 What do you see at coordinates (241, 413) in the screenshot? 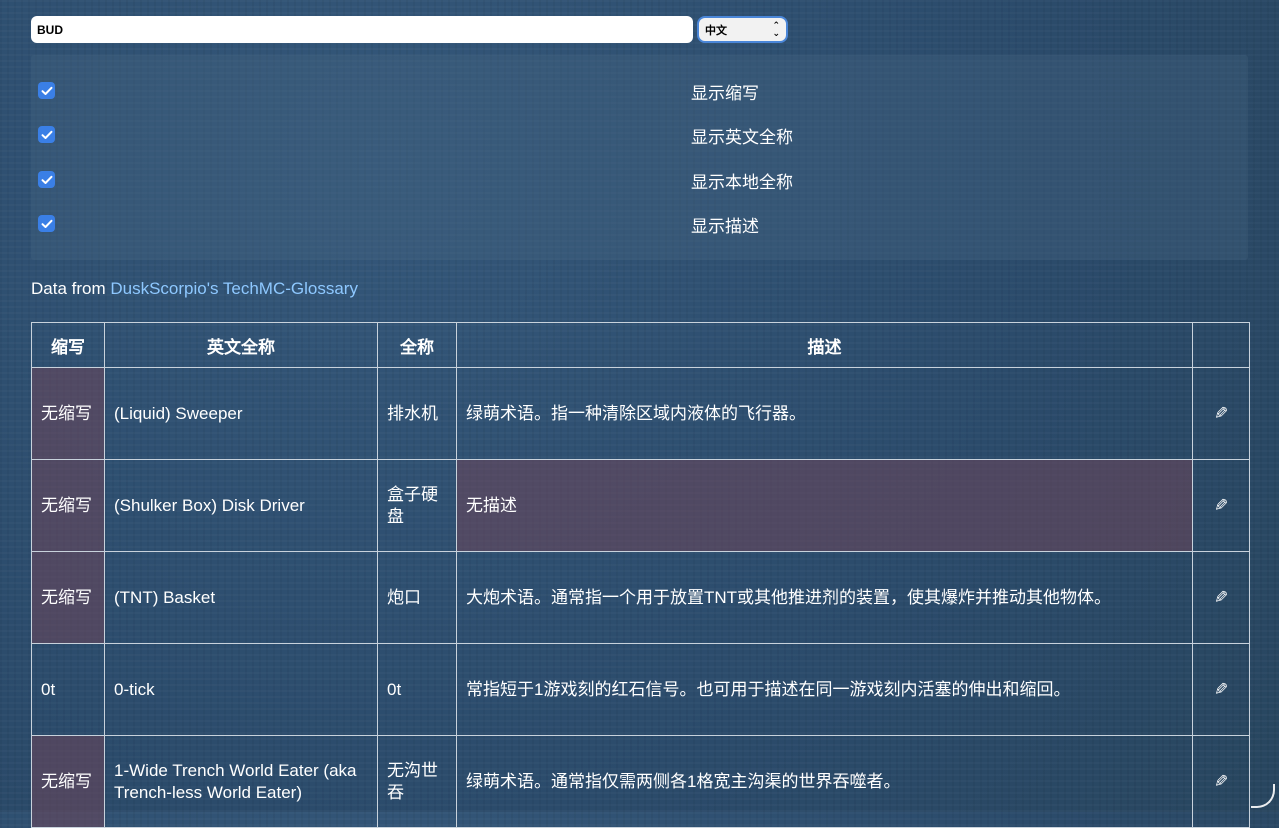
I see `cell-english-name: (Liquid) Sweeper` at bounding box center [241, 413].